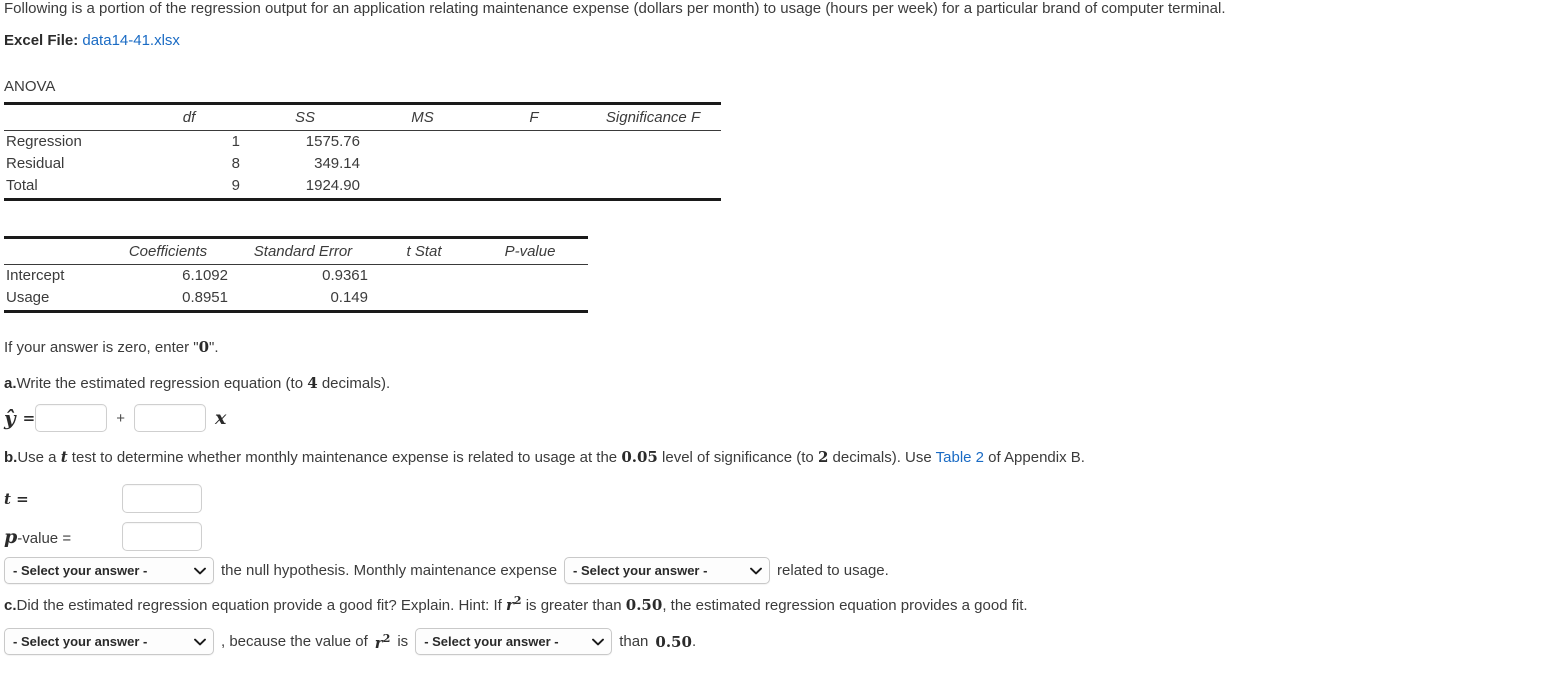  What do you see at coordinates (80, 570) in the screenshot?
I see `hypothesis-decision-select-value: - Select your answer -` at bounding box center [80, 570].